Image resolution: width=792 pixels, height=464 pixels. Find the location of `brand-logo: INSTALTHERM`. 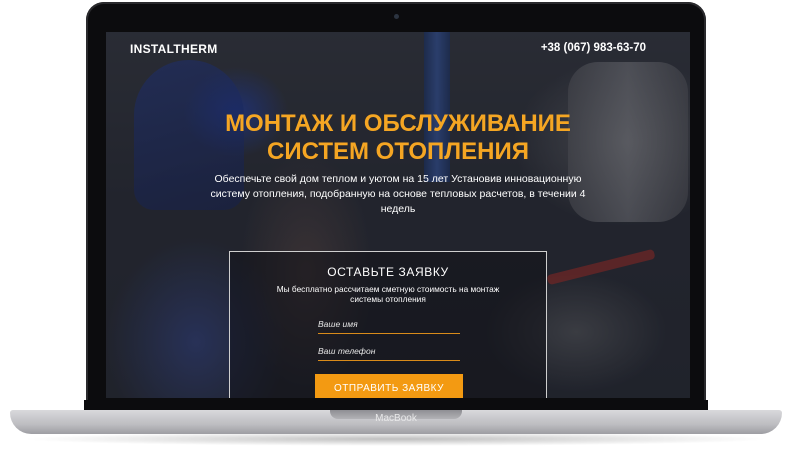

brand-logo: INSTALTHERM is located at coordinates (174, 49).